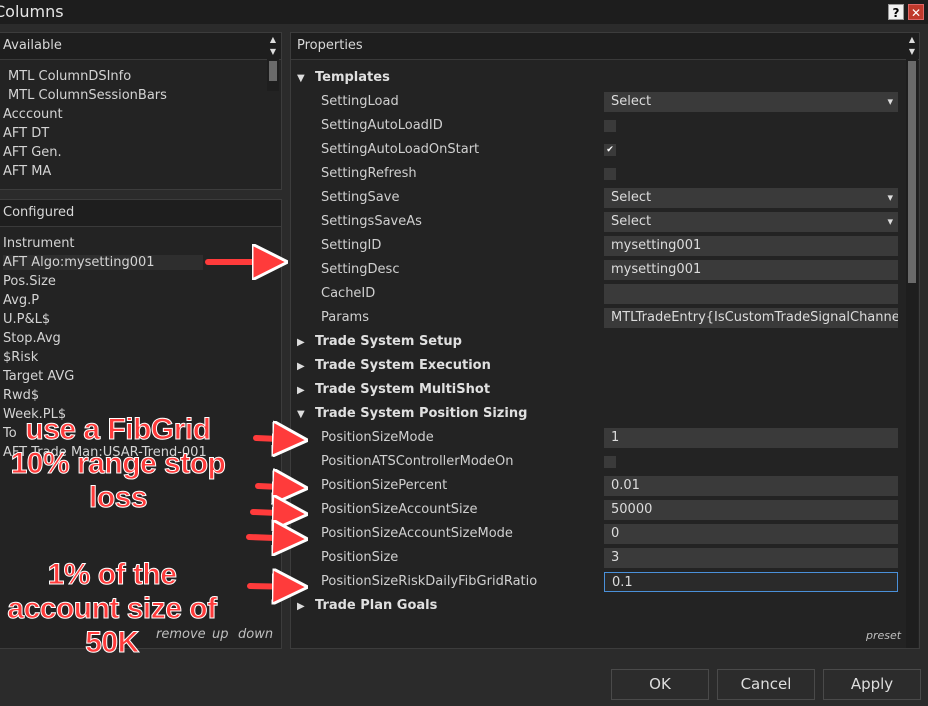 The height and width of the screenshot is (706, 928). I want to click on annotation-line: 50K, so click(112, 643).